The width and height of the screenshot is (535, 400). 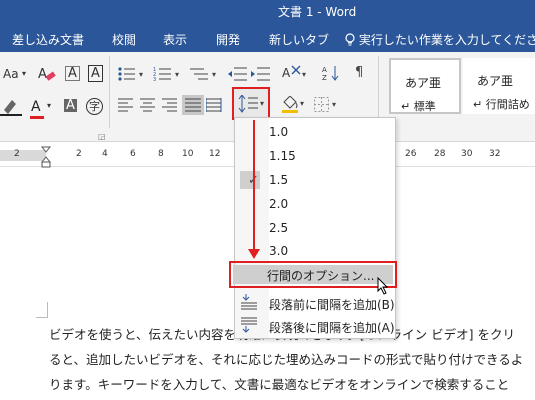 What do you see at coordinates (299, 39) in the screenshot?
I see `tab-new-tab: 新しいタブ` at bounding box center [299, 39].